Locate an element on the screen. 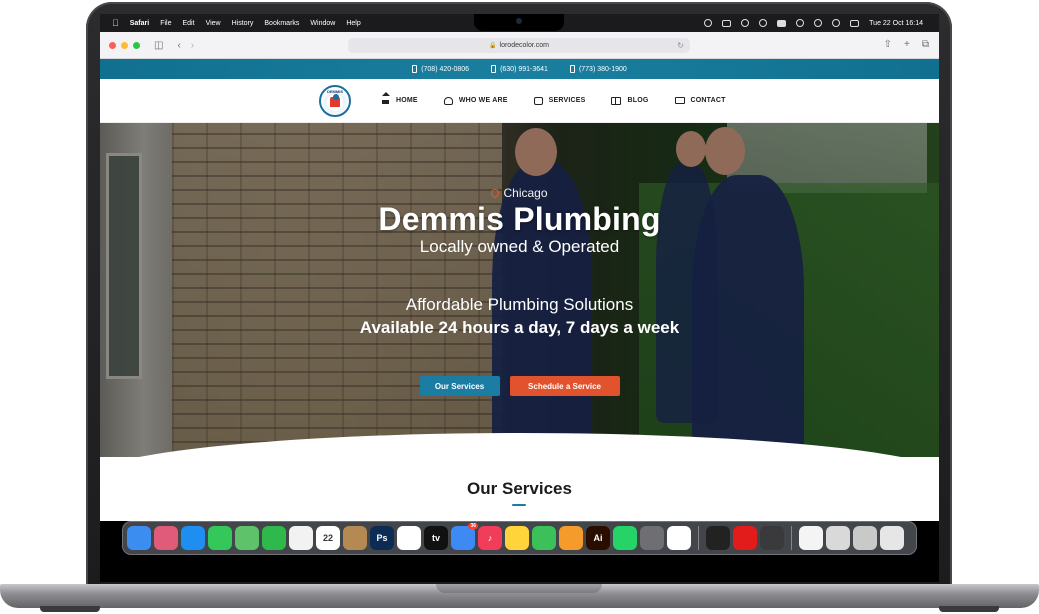 The width and height of the screenshot is (1039, 614). menu-app-name: Safari is located at coordinates (139, 23).